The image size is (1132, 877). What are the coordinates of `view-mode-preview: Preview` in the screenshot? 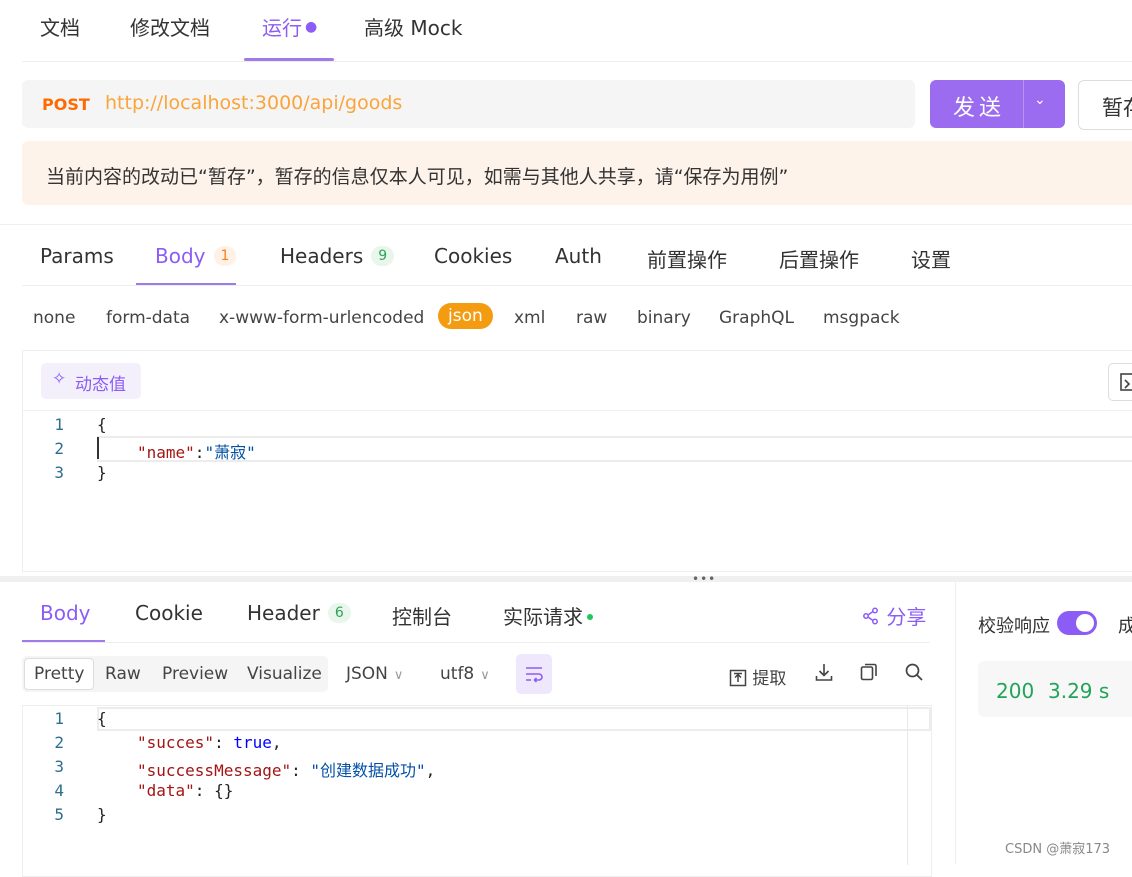 It's located at (195, 674).